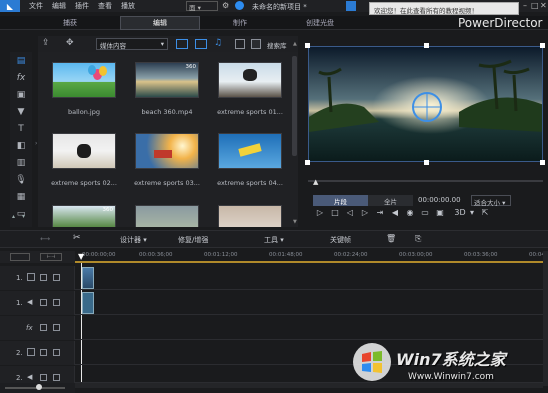 This screenshot has width=548, height=393. Describe the element at coordinates (21, 179) in the screenshot. I see `voiceover-mic-icon: 🎙` at that location.